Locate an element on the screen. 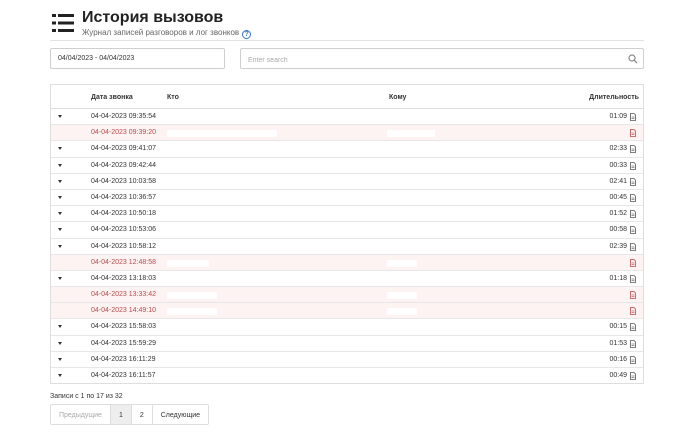 The height and width of the screenshot is (442, 690). search-box is located at coordinates (442, 59).